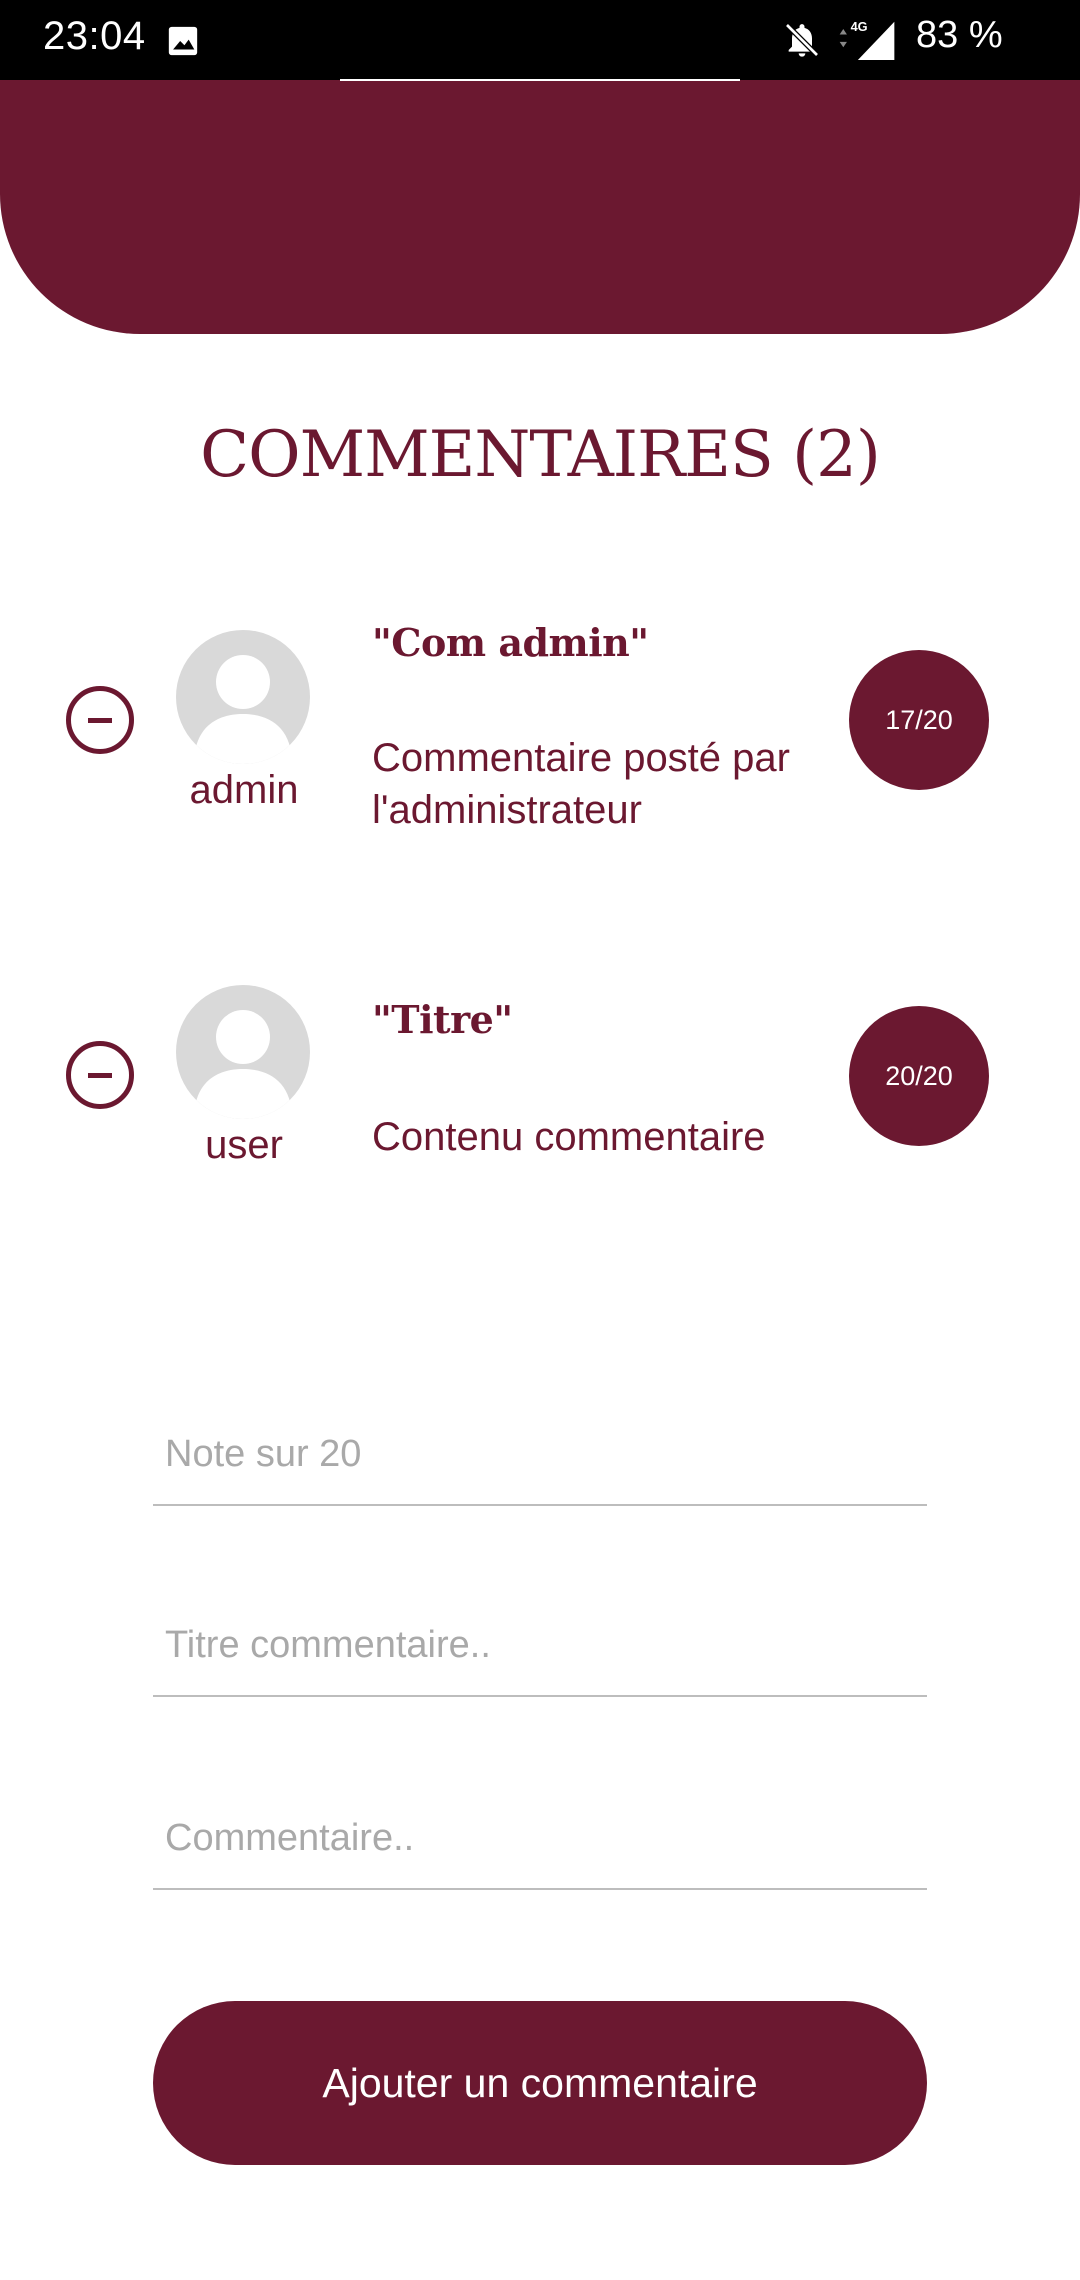 The height and width of the screenshot is (2280, 1080). What do you see at coordinates (919, 1076) in the screenshot?
I see `grade-badge: 20/20` at bounding box center [919, 1076].